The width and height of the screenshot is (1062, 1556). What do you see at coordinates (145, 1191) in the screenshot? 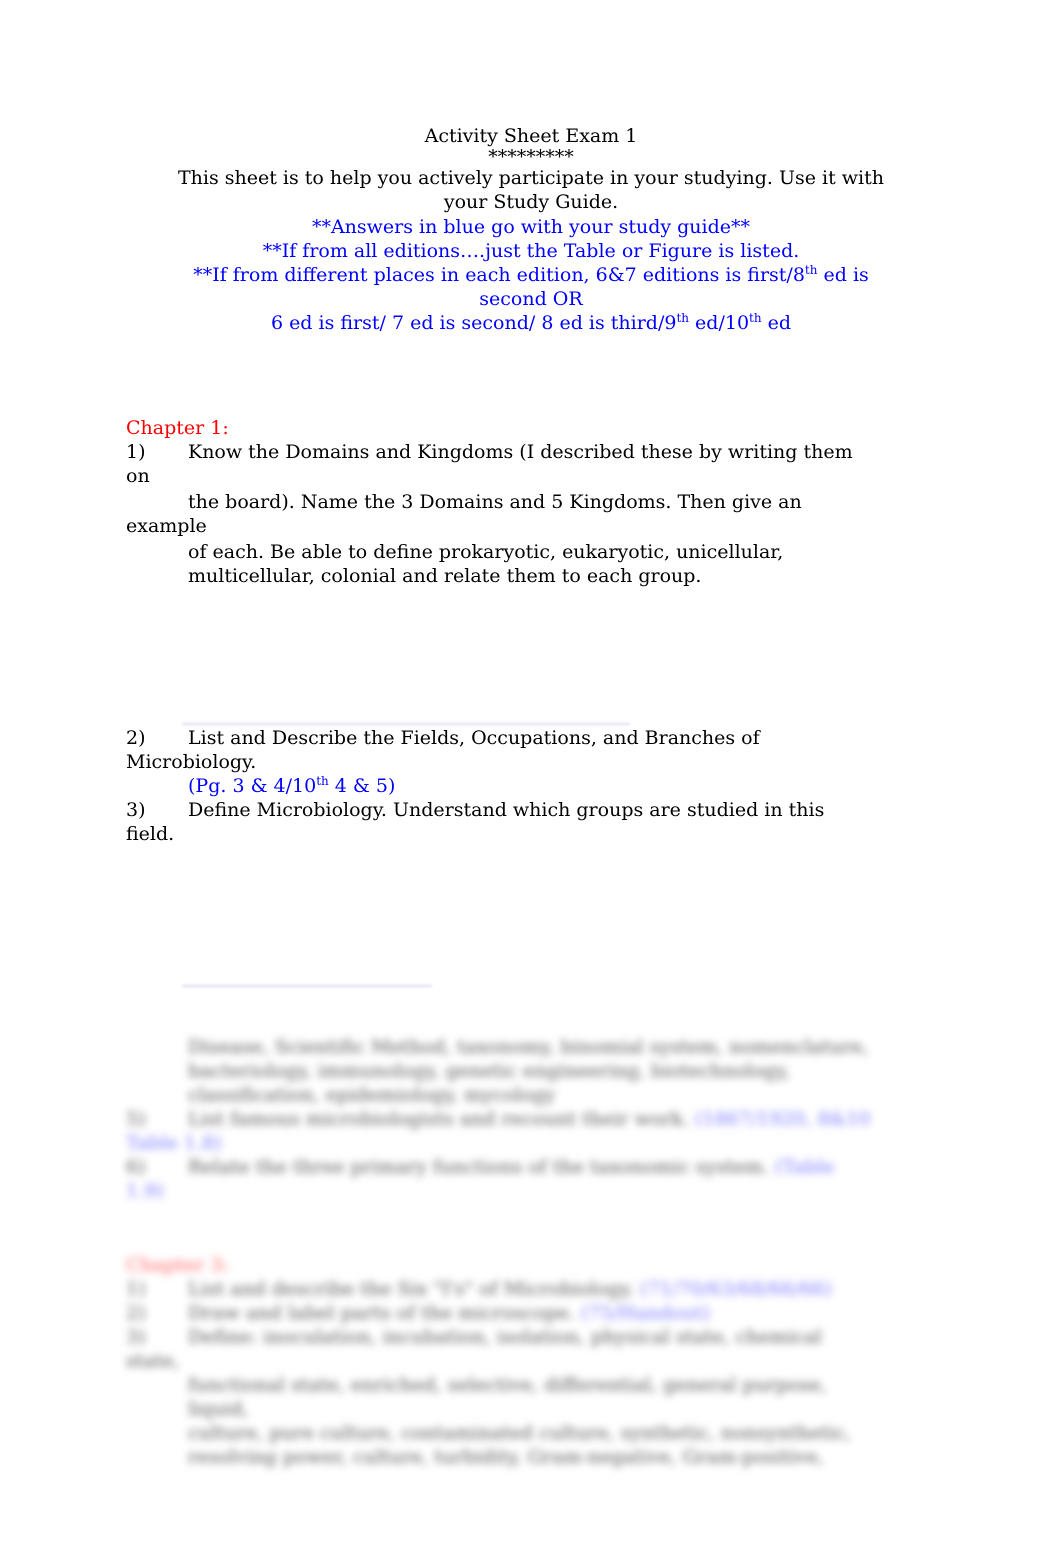
I see `blurred-reference: 1.9)` at bounding box center [145, 1191].